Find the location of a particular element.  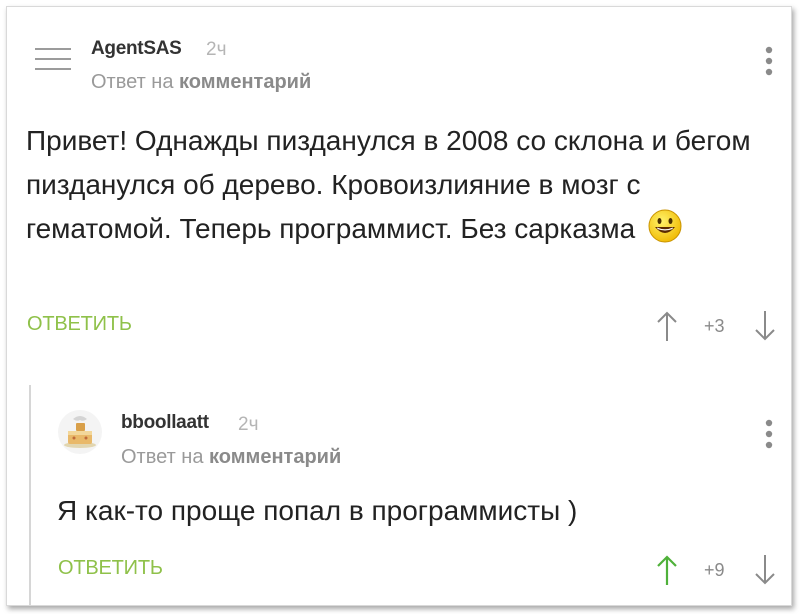

rating-value: +3 is located at coordinates (714, 326).